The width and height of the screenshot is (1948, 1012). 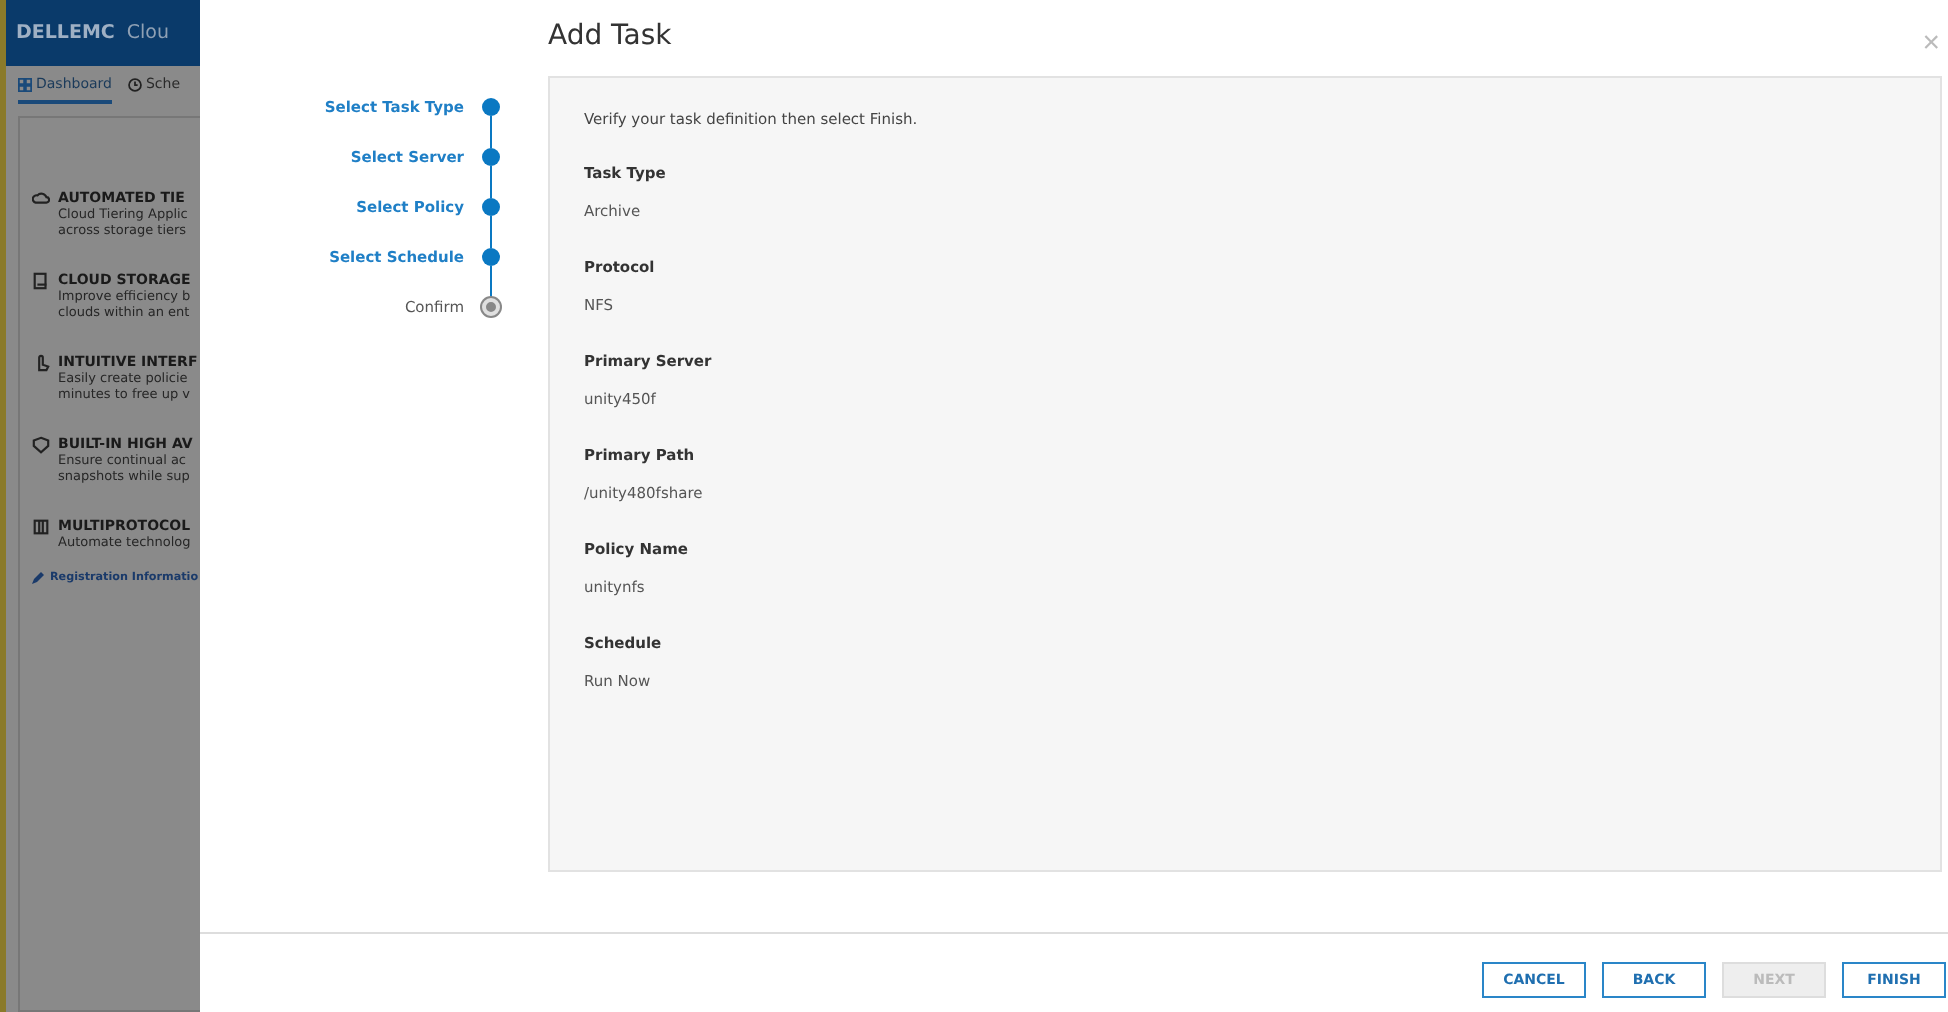 What do you see at coordinates (148, 33) in the screenshot?
I see `app-title: Clou` at bounding box center [148, 33].